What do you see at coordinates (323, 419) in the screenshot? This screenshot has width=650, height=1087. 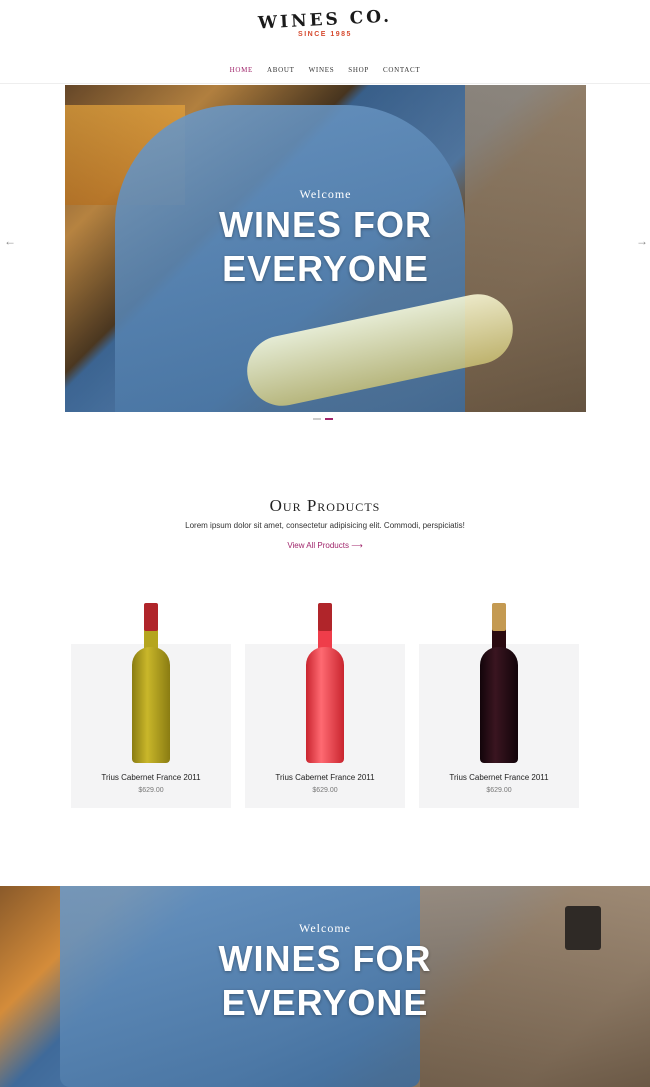 I see `slider-dots` at bounding box center [323, 419].